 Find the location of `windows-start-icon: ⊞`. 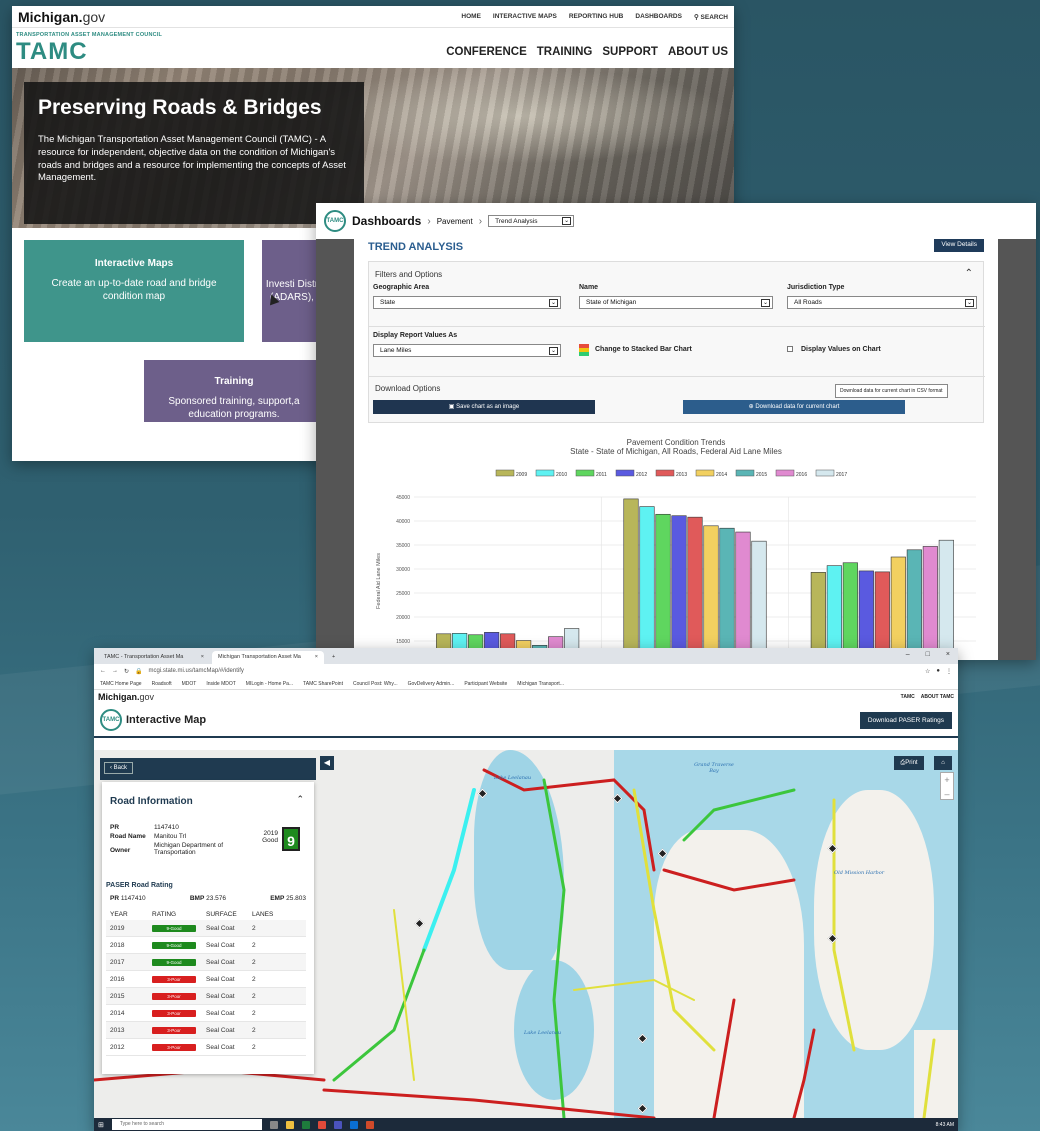

windows-start-icon: ⊞ is located at coordinates (101, 1125).